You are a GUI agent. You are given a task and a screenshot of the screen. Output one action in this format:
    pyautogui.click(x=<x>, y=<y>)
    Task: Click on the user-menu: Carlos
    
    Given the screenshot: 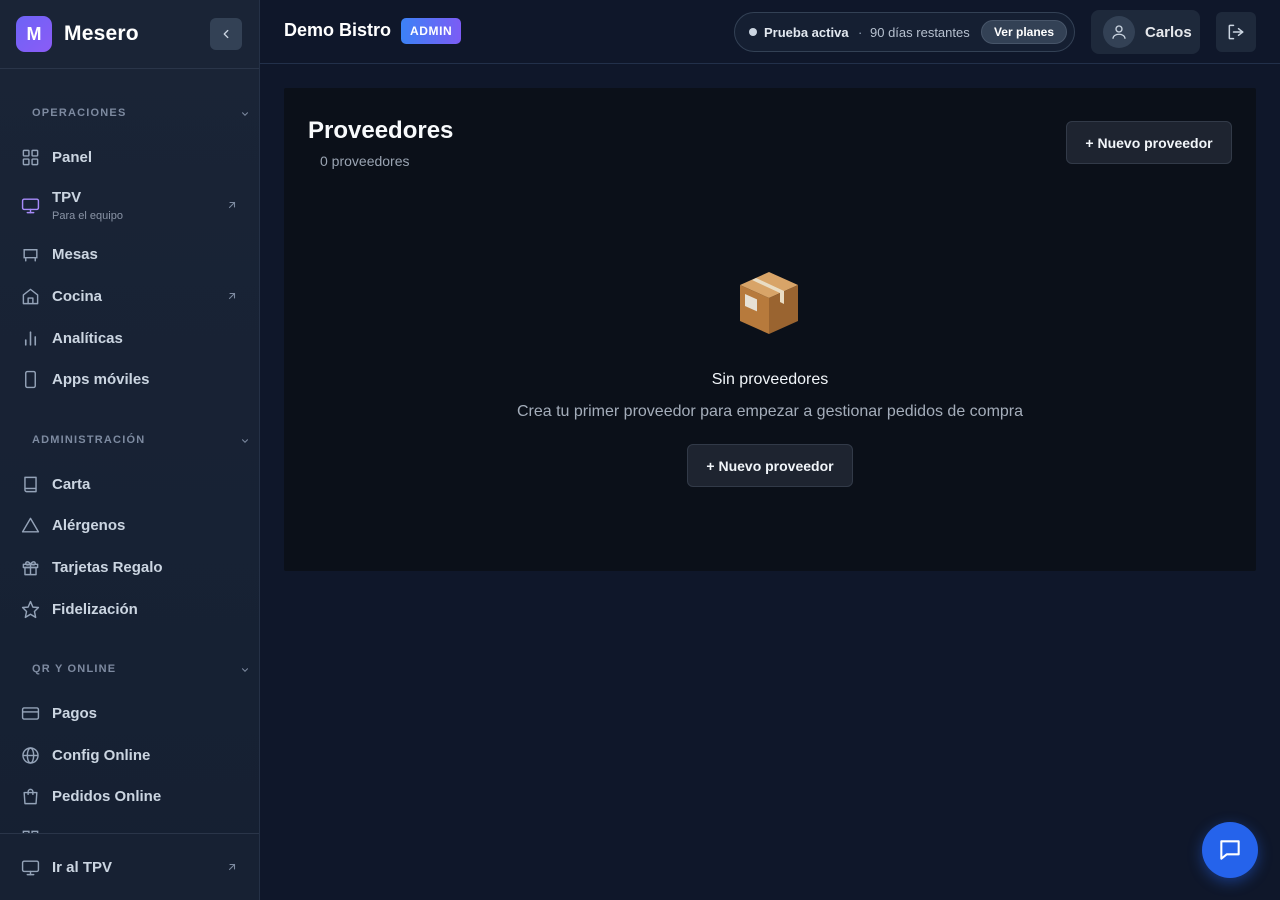 What is the action you would take?
    pyautogui.click(x=1145, y=32)
    